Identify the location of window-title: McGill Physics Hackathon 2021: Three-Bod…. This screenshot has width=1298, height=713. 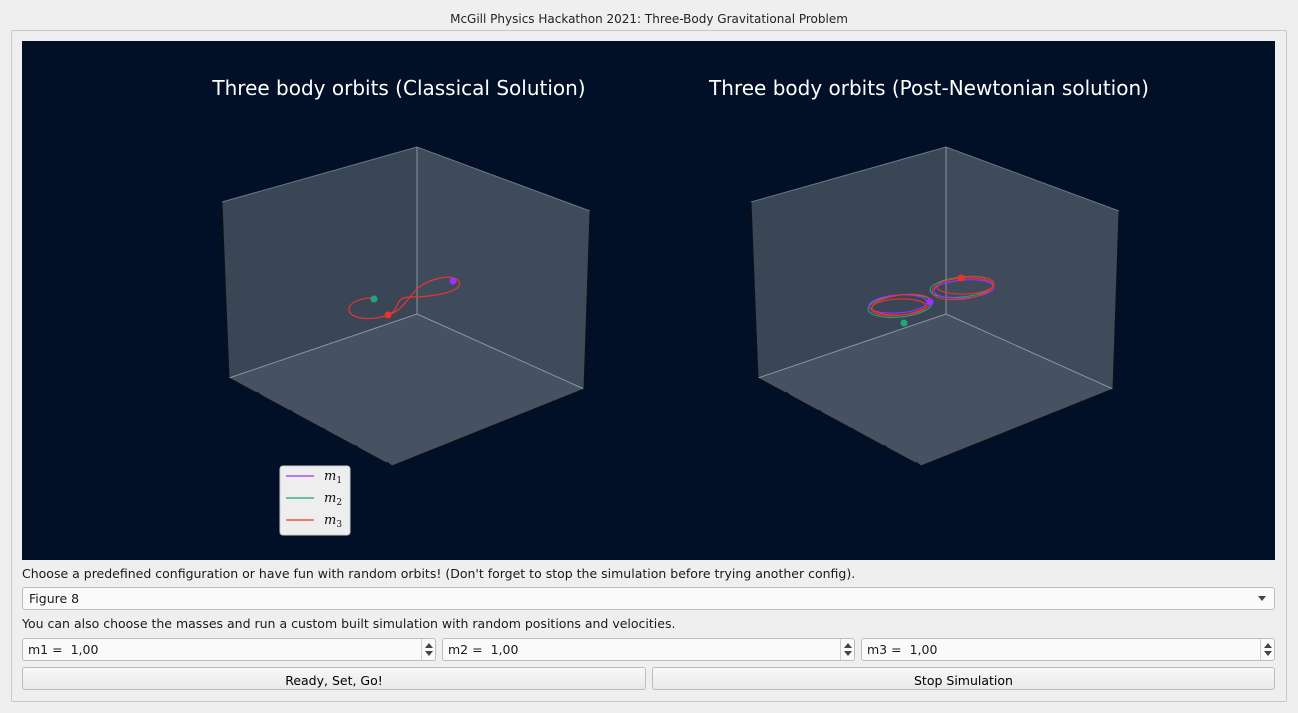
(649, 19).